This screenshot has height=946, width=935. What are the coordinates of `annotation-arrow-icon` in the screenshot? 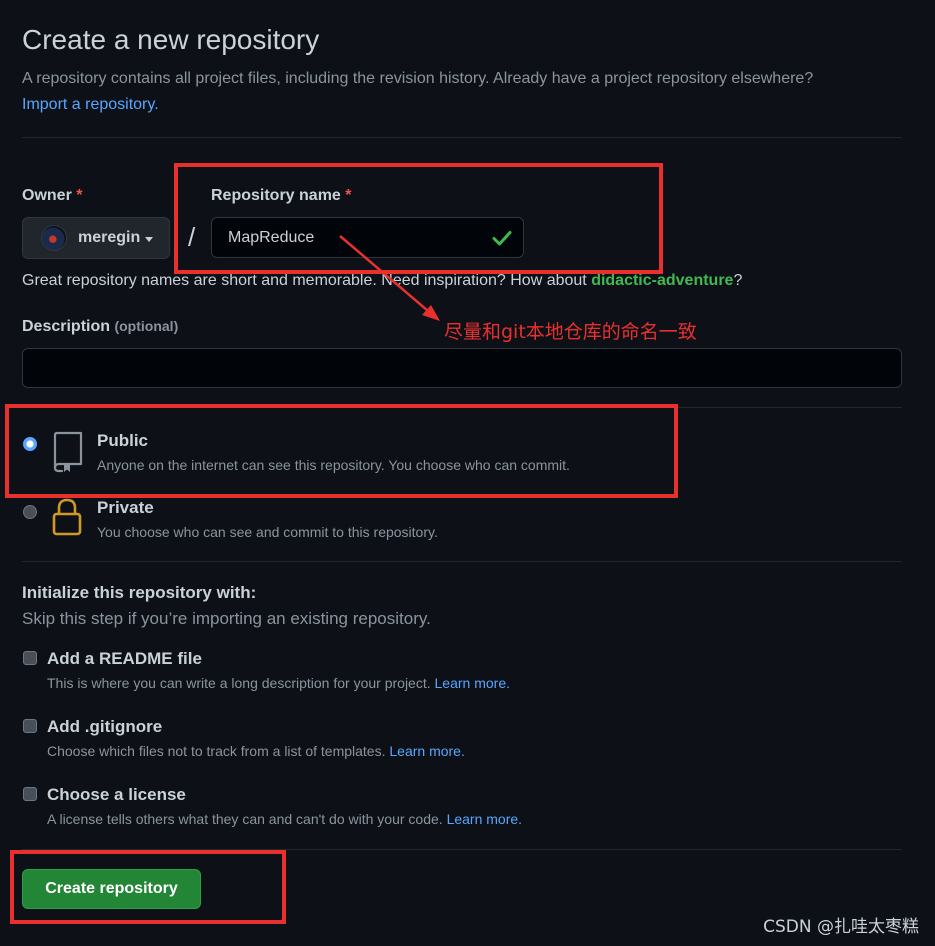 It's located at (389, 278).